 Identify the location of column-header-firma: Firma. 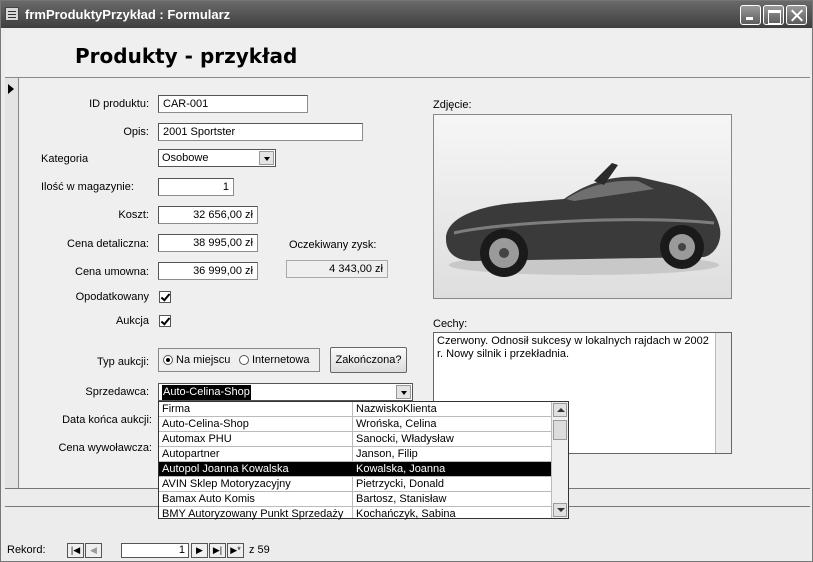
(176, 409).